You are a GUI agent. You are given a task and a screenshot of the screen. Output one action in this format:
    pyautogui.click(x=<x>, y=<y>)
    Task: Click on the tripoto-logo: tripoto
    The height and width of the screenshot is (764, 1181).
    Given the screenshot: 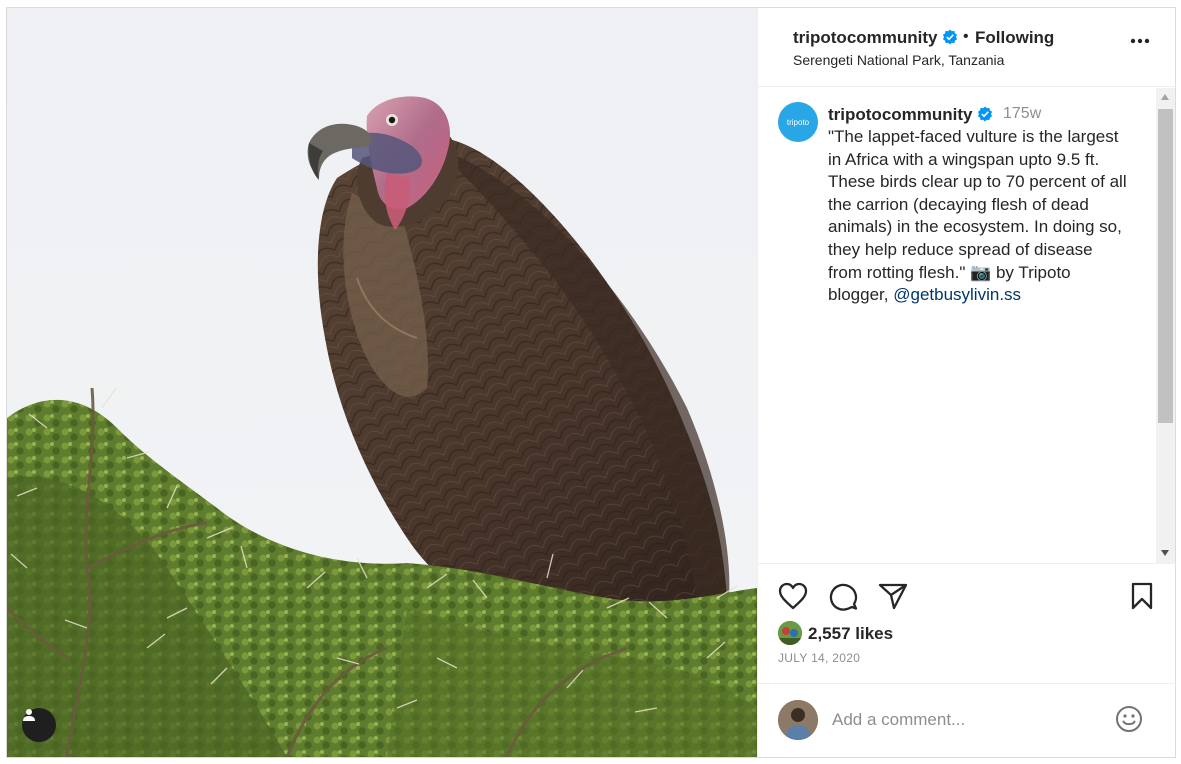 What is the action you would take?
    pyautogui.click(x=798, y=122)
    